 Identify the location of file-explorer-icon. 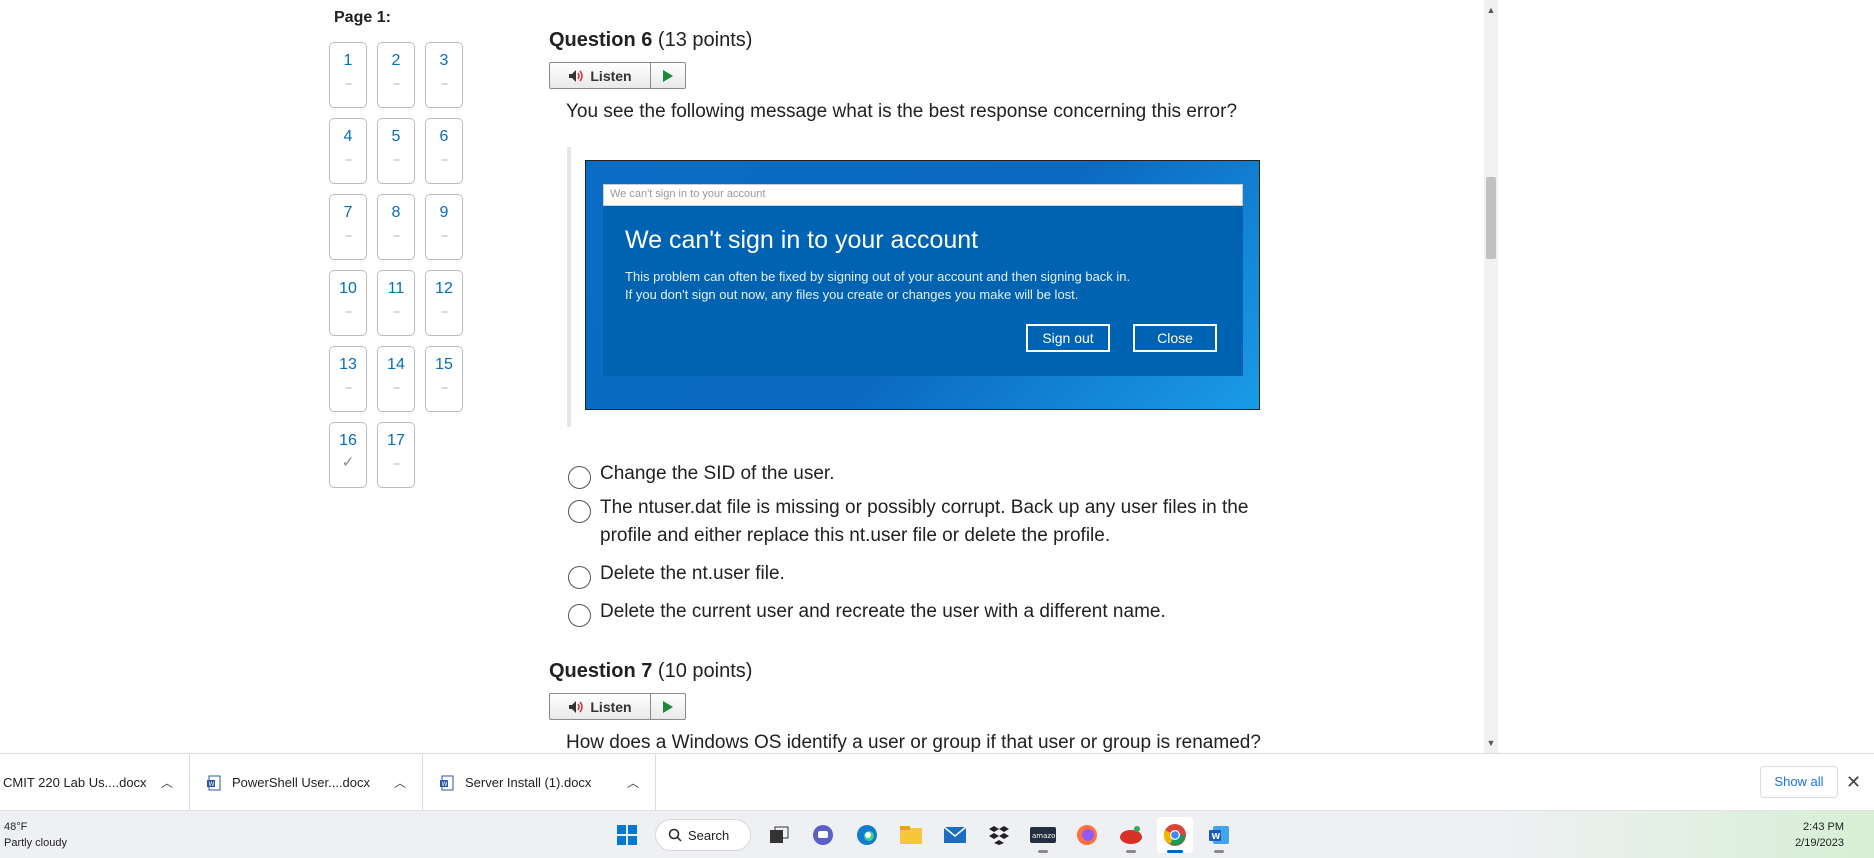
(911, 835).